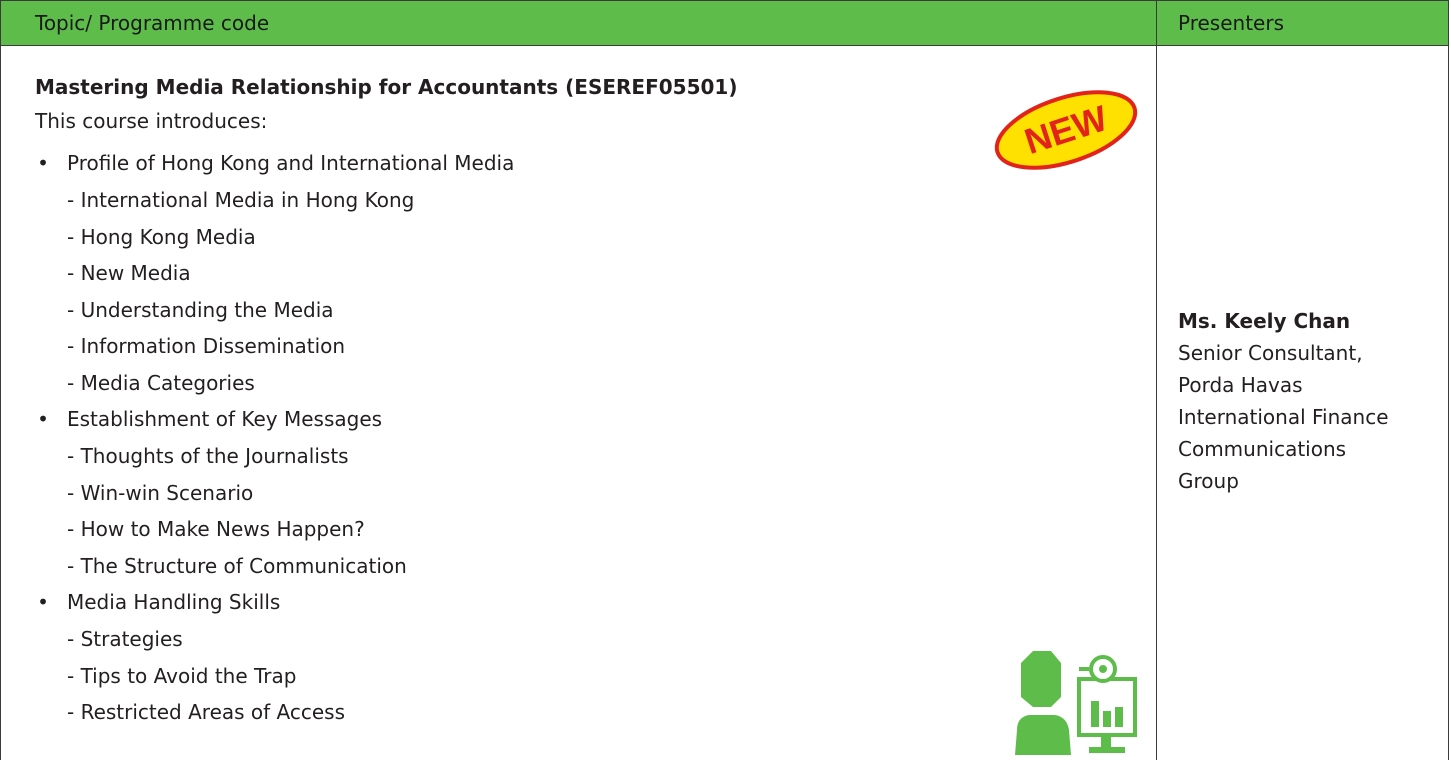 This screenshot has width=1451, height=760. Describe the element at coordinates (182, 675) in the screenshot. I see `subtopic-item: - Tips to Avoid the Trap` at that location.